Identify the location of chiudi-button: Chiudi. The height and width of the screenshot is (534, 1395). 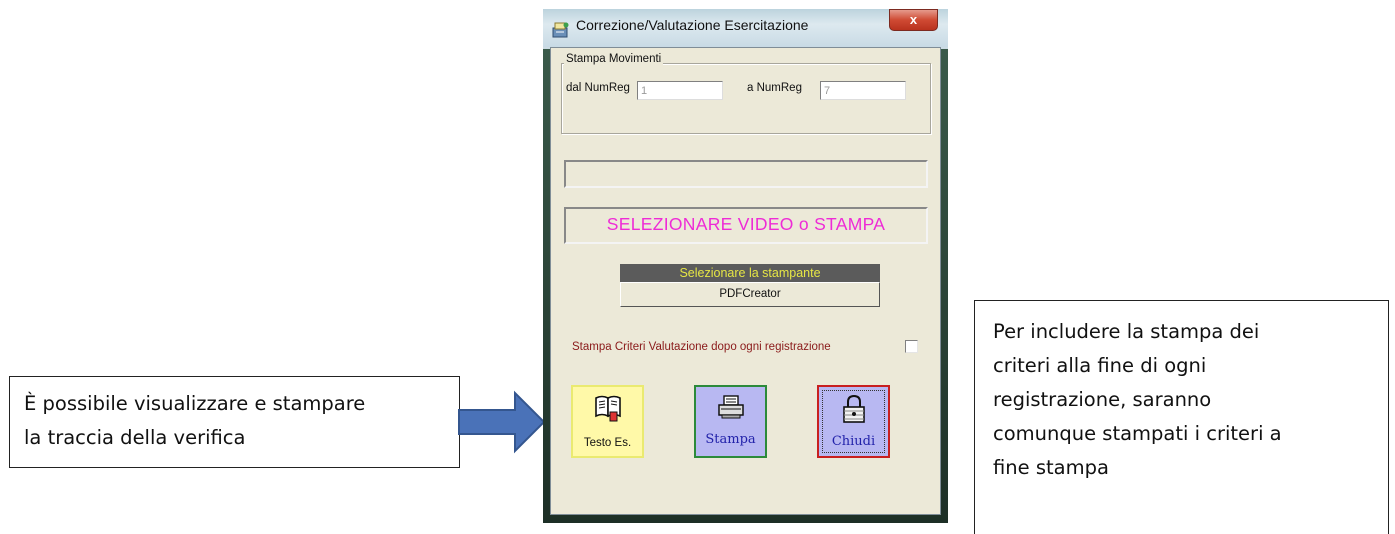
(853, 421).